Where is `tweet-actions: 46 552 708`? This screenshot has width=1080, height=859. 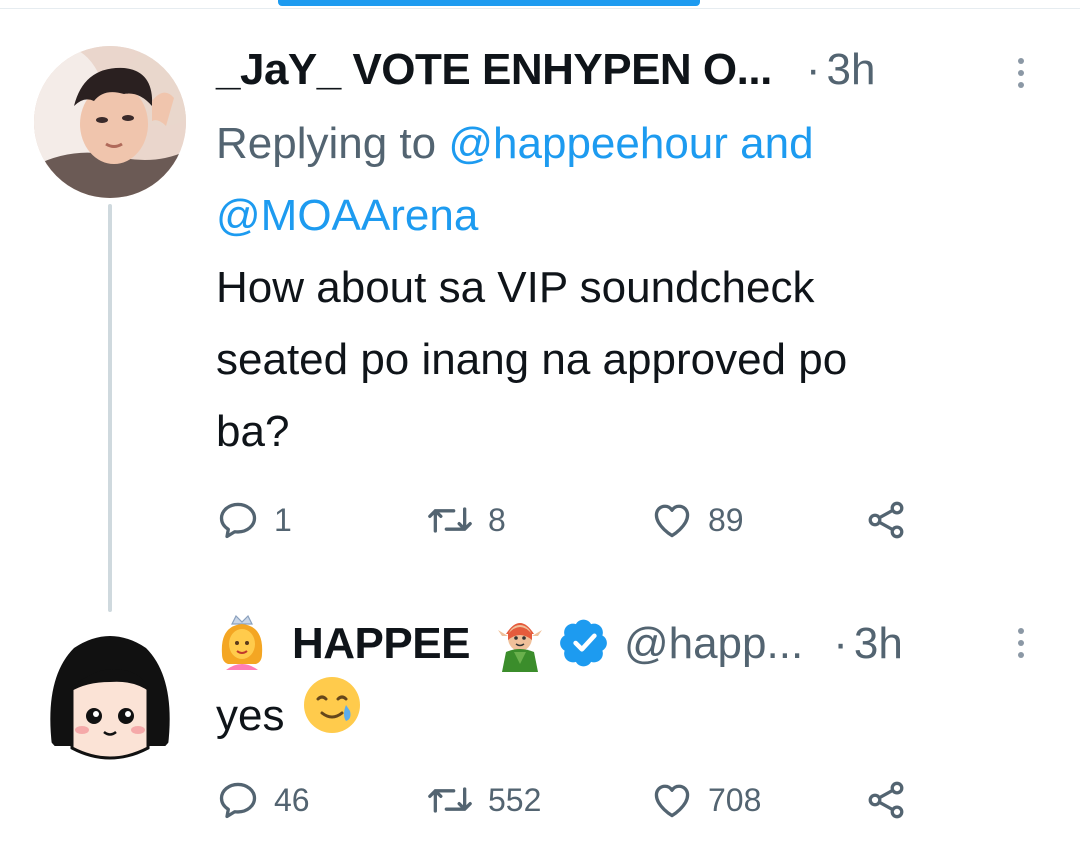
tweet-actions: 46 552 708 is located at coordinates (566, 800).